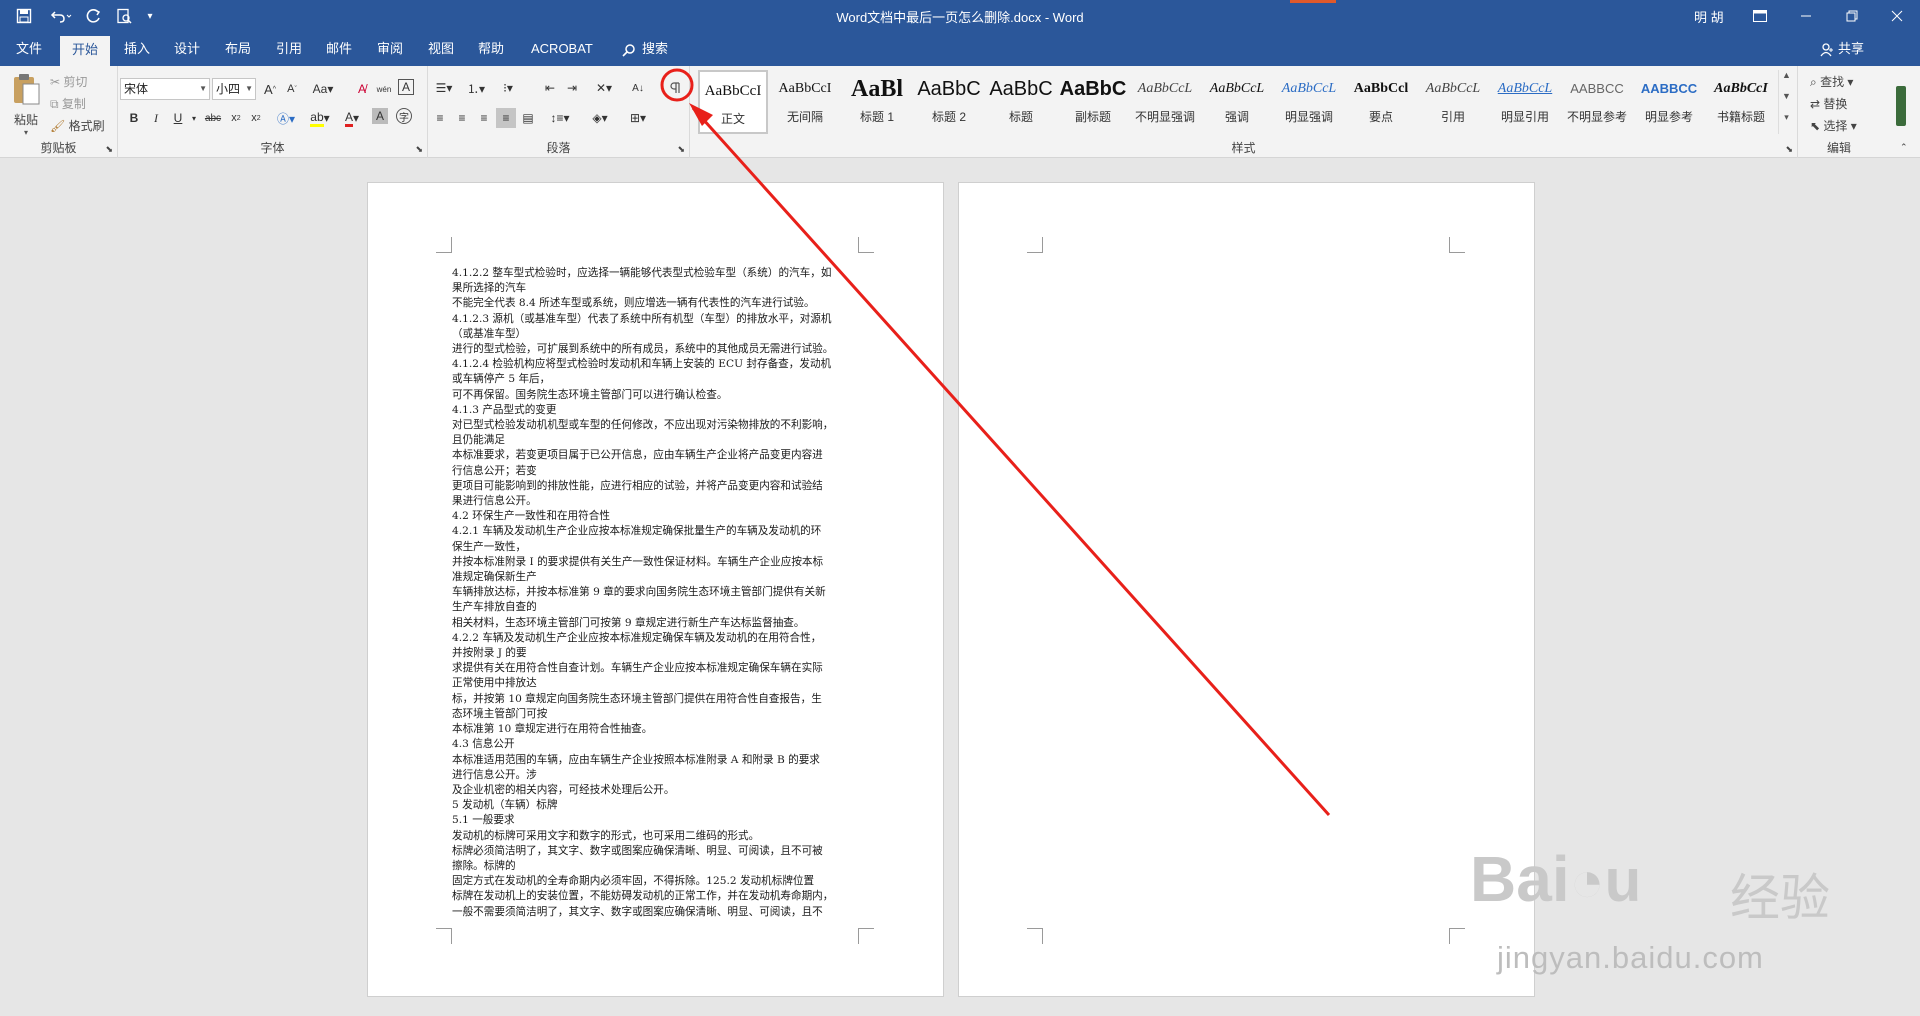 Image resolution: width=1920 pixels, height=1016 pixels. What do you see at coordinates (1597, 102) in the screenshot?
I see `style-13: AABBCC 不明显参考` at bounding box center [1597, 102].